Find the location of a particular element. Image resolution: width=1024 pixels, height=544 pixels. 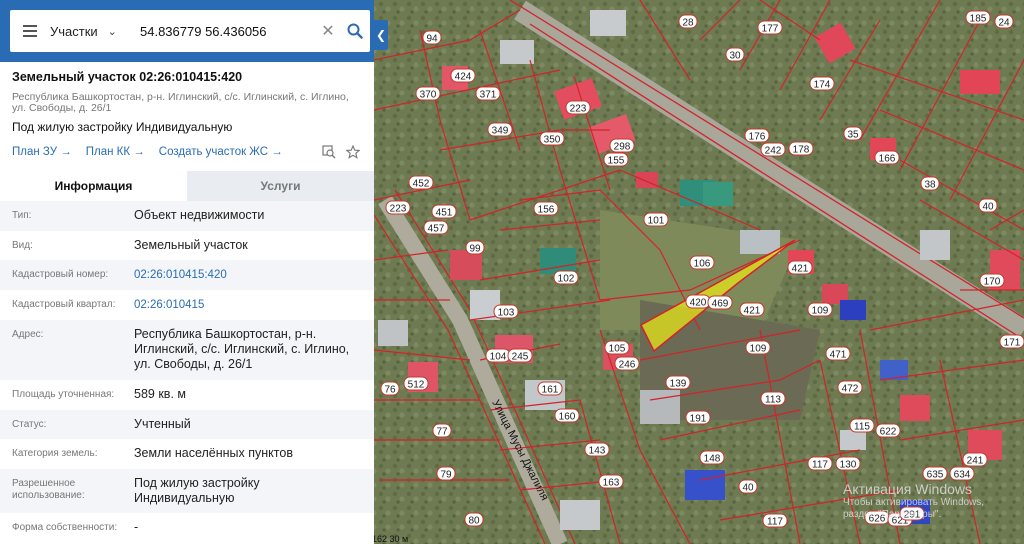

parcel-number-label: 115 is located at coordinates (862, 427).